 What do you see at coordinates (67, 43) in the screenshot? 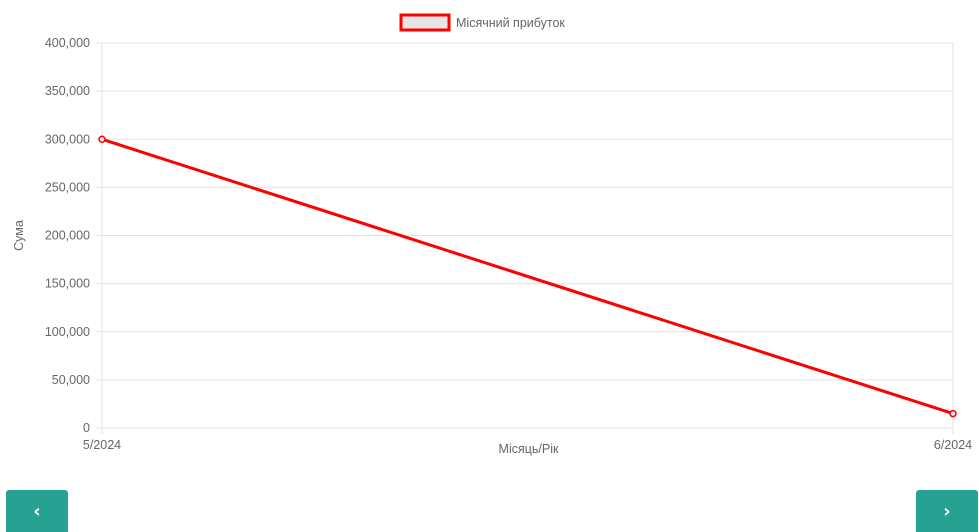
I see `y-tick-label: 400,000` at bounding box center [67, 43].